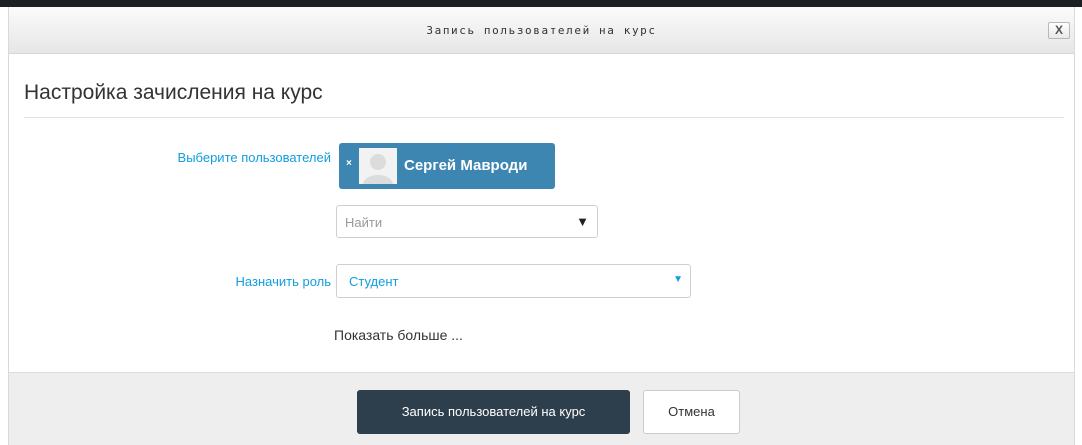 The width and height of the screenshot is (1082, 445). I want to click on user-avatar-icon, so click(378, 166).